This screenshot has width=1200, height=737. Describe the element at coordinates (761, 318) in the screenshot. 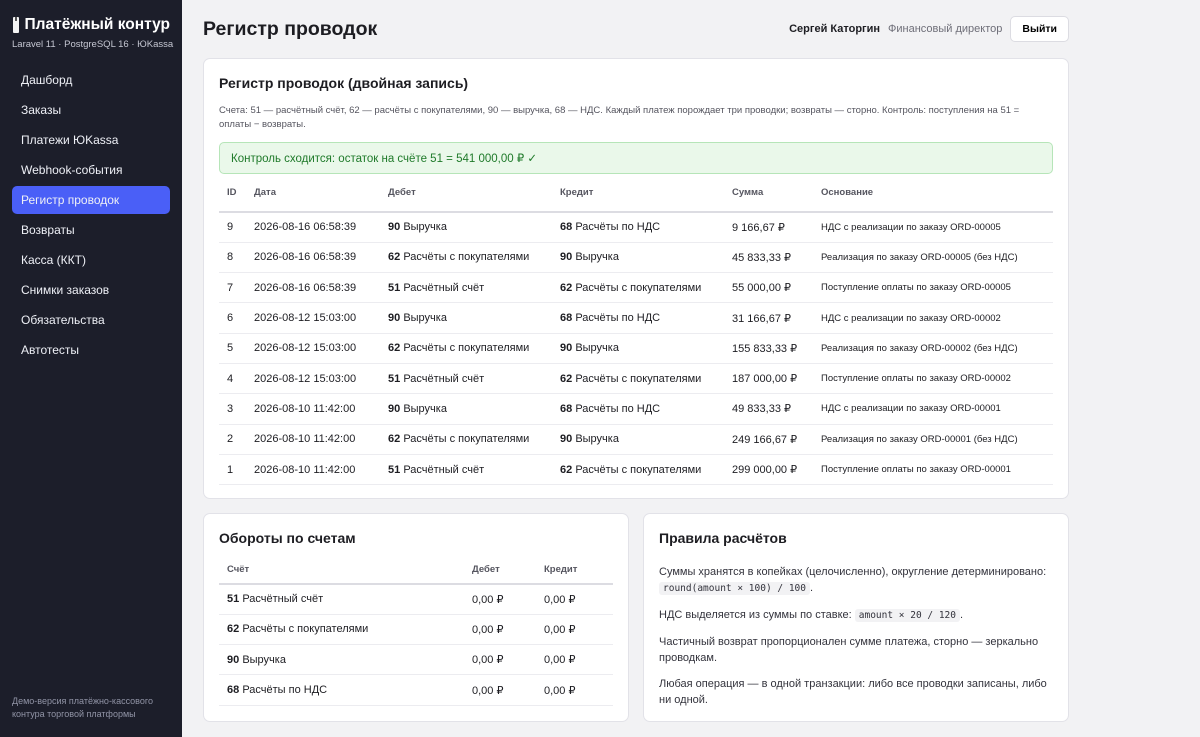

I see `entry-amount: 31 166,67 ₽` at that location.